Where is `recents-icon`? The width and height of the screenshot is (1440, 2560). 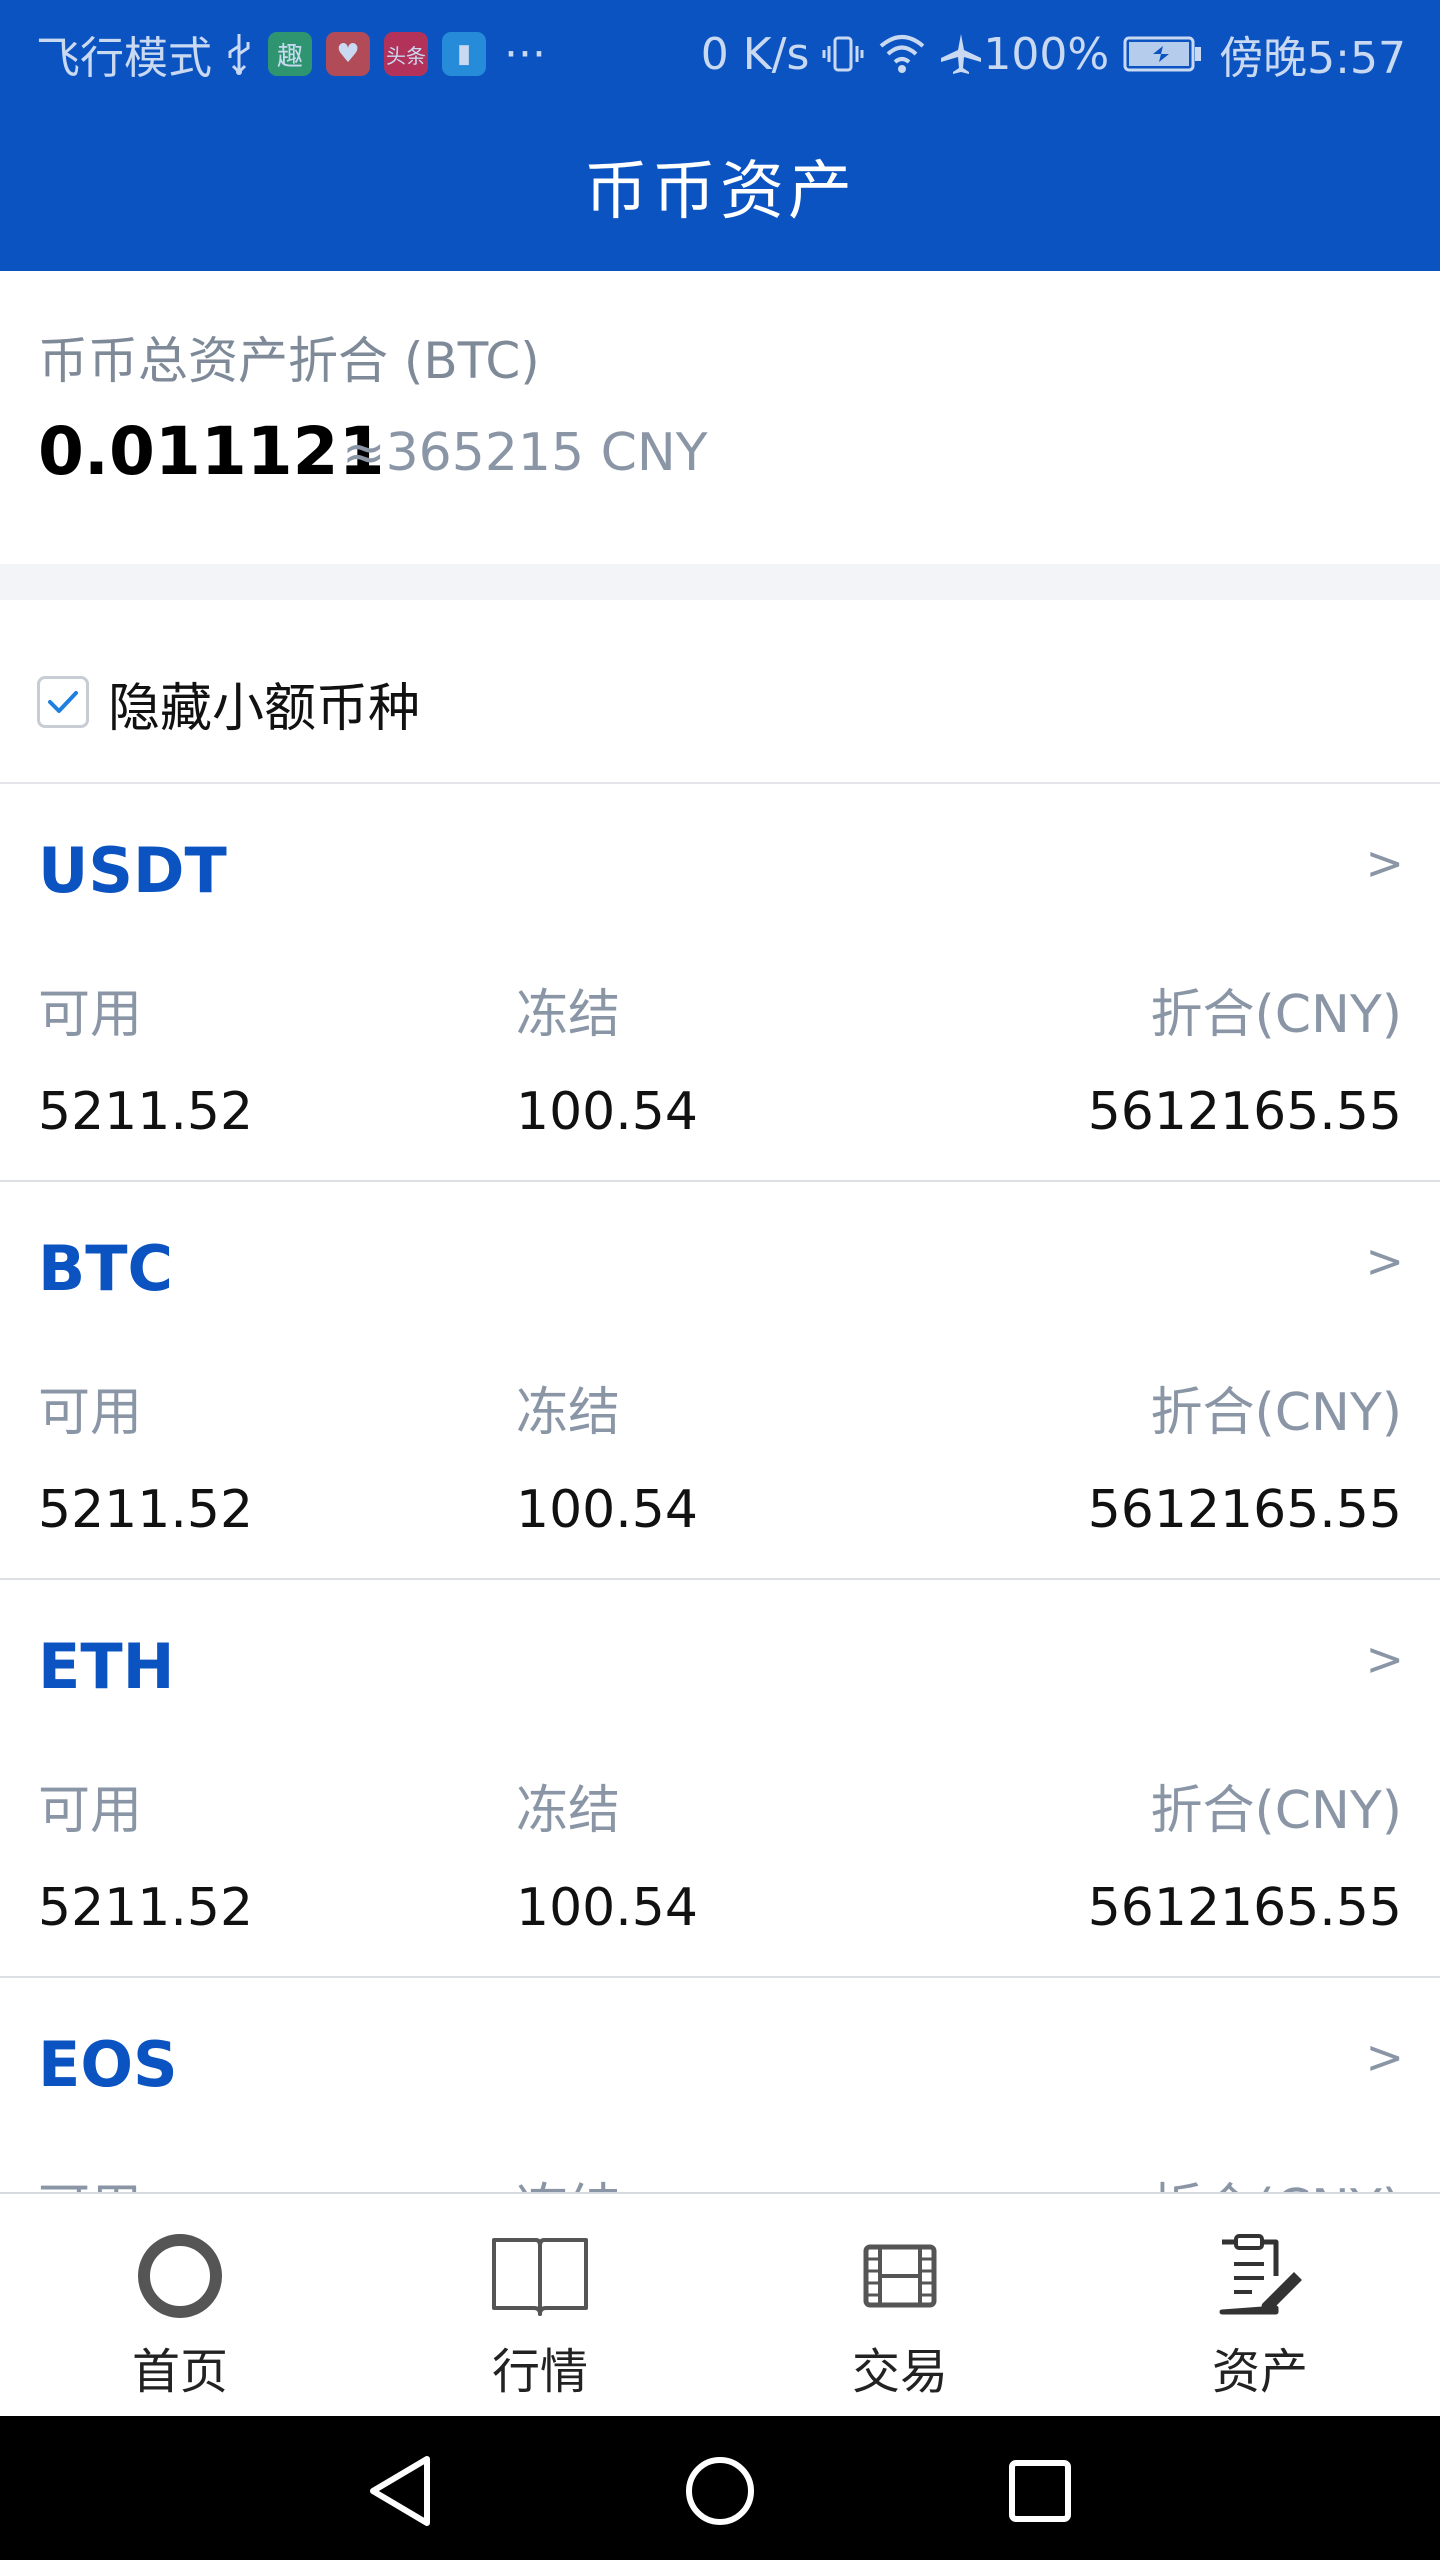 recents-icon is located at coordinates (1040, 2491).